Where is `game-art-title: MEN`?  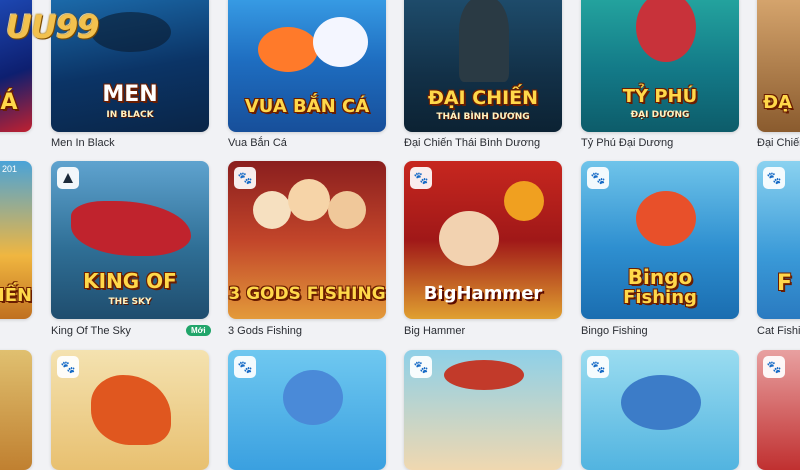 game-art-title: MEN is located at coordinates (130, 94).